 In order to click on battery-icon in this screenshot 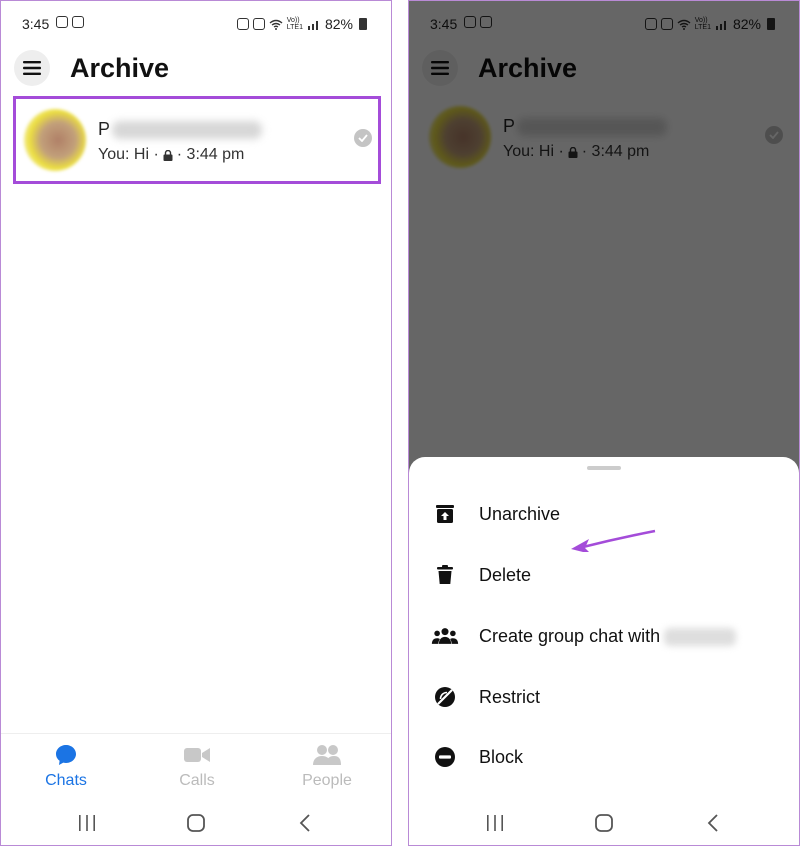, I will do `click(363, 24)`.